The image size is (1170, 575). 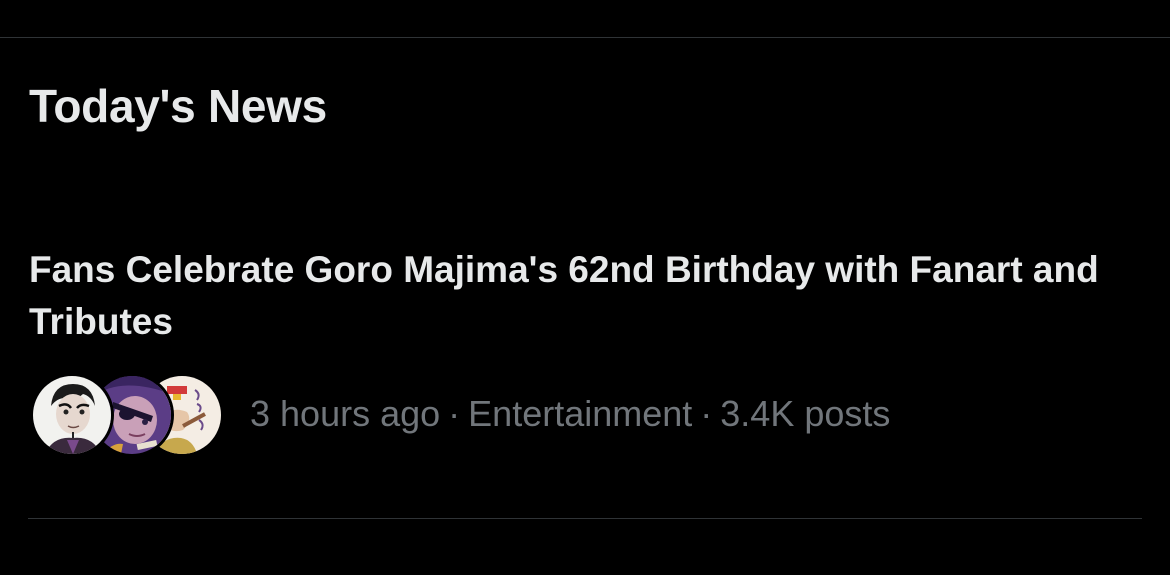 I want to click on news-category: Entertainment, so click(x=580, y=413).